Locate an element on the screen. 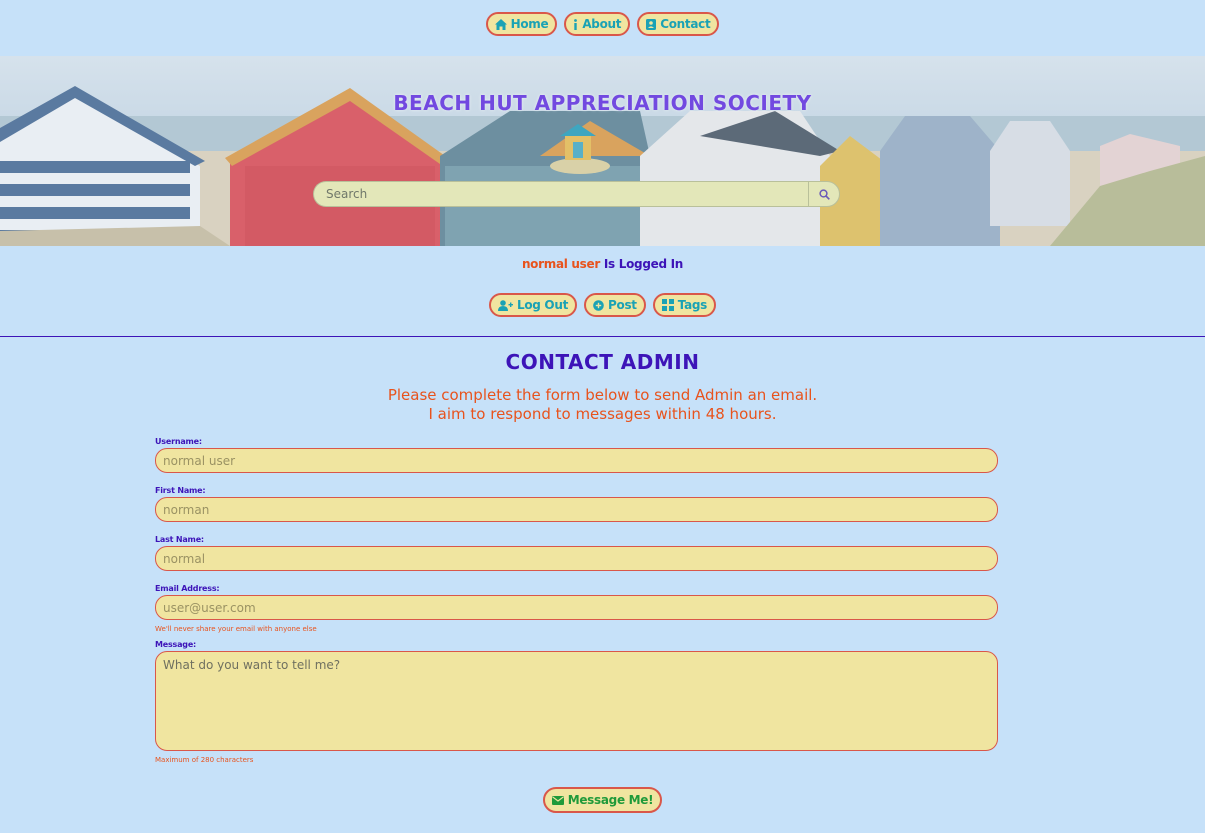 Image resolution: width=1205 pixels, height=833 pixels. message-me-label: Message Me! is located at coordinates (610, 800).